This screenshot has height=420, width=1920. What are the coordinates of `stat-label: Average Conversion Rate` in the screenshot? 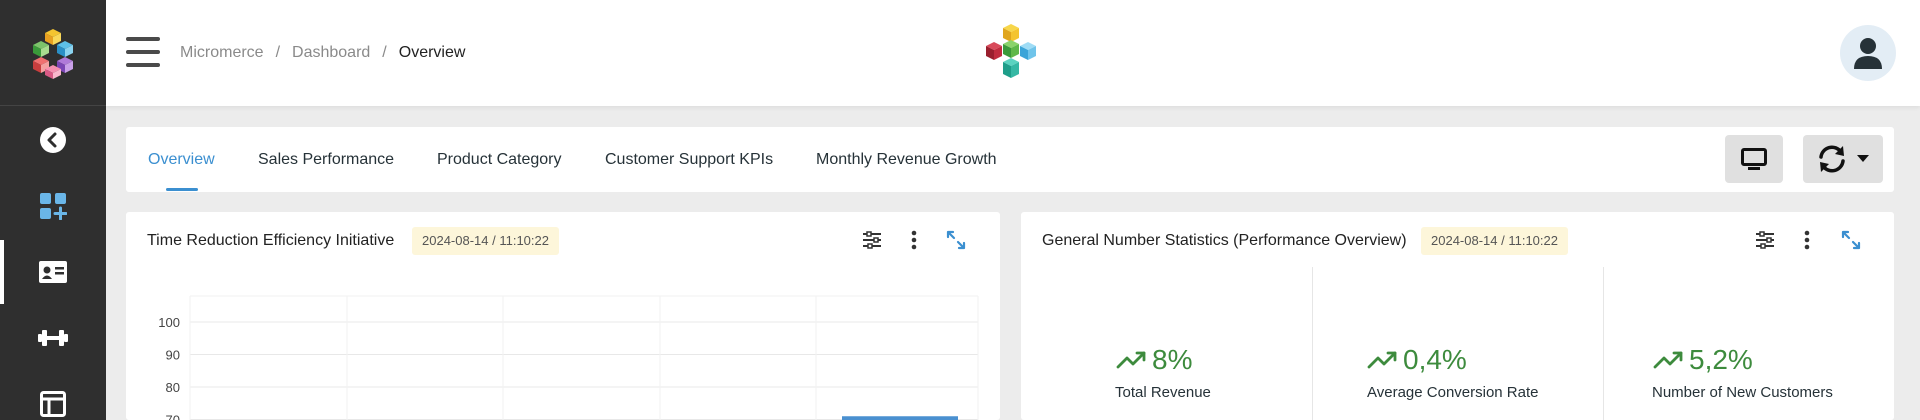 It's located at (1453, 392).